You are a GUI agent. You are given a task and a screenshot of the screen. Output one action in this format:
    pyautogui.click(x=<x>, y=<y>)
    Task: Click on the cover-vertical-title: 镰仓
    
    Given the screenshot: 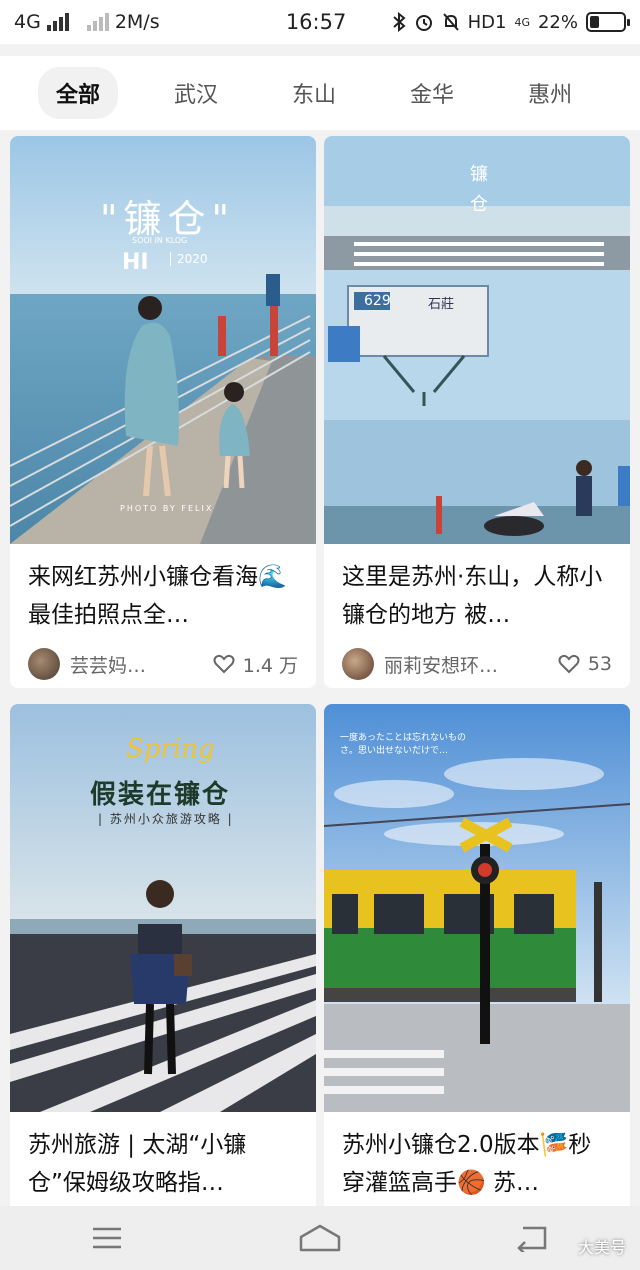 What is the action you would take?
    pyautogui.click(x=479, y=189)
    